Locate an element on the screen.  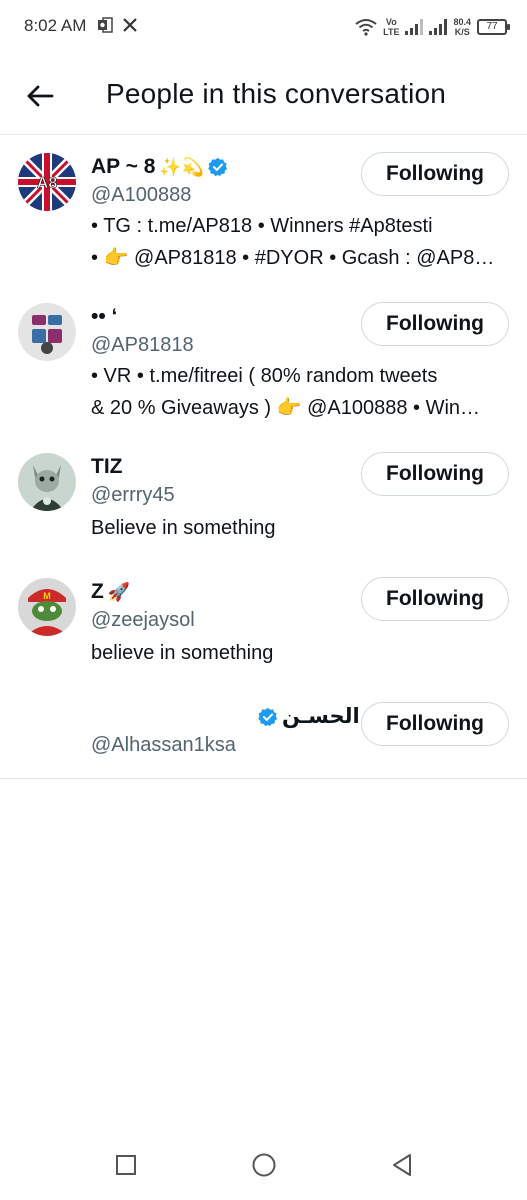
bio-line: • VR • t.me/fitreei ( 80% random tweets is located at coordinates (264, 376).